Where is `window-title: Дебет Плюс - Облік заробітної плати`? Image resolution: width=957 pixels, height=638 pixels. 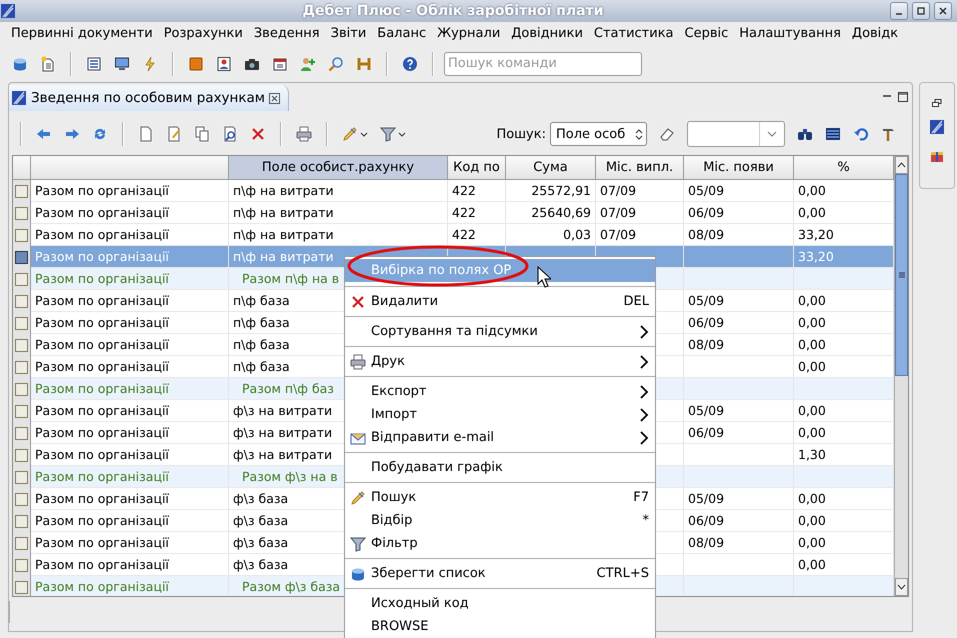 window-title: Дебет Плюс - Облік заробітної плати is located at coordinates (453, 11).